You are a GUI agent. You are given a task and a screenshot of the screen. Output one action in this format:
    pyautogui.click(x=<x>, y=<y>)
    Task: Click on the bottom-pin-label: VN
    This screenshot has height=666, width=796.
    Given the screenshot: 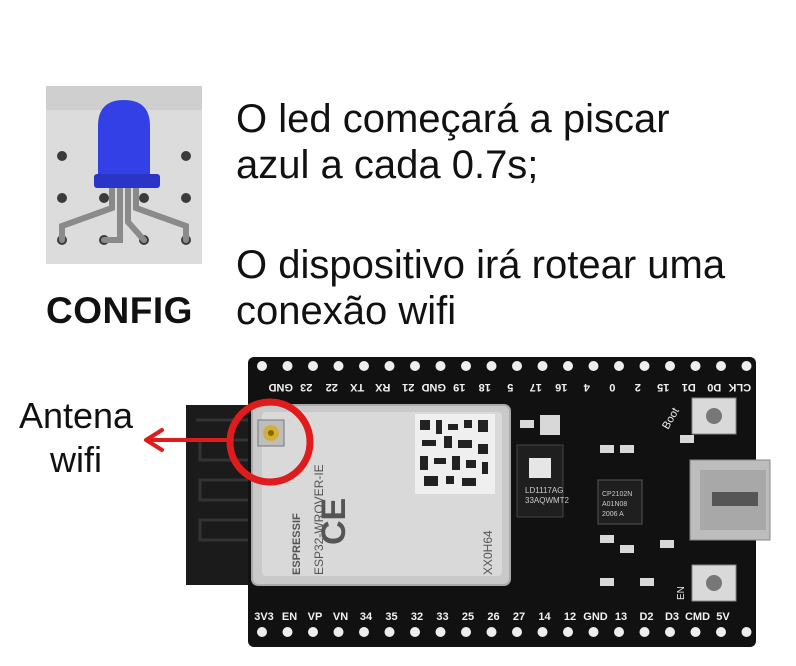 What is the action you would take?
    pyautogui.click(x=340, y=617)
    